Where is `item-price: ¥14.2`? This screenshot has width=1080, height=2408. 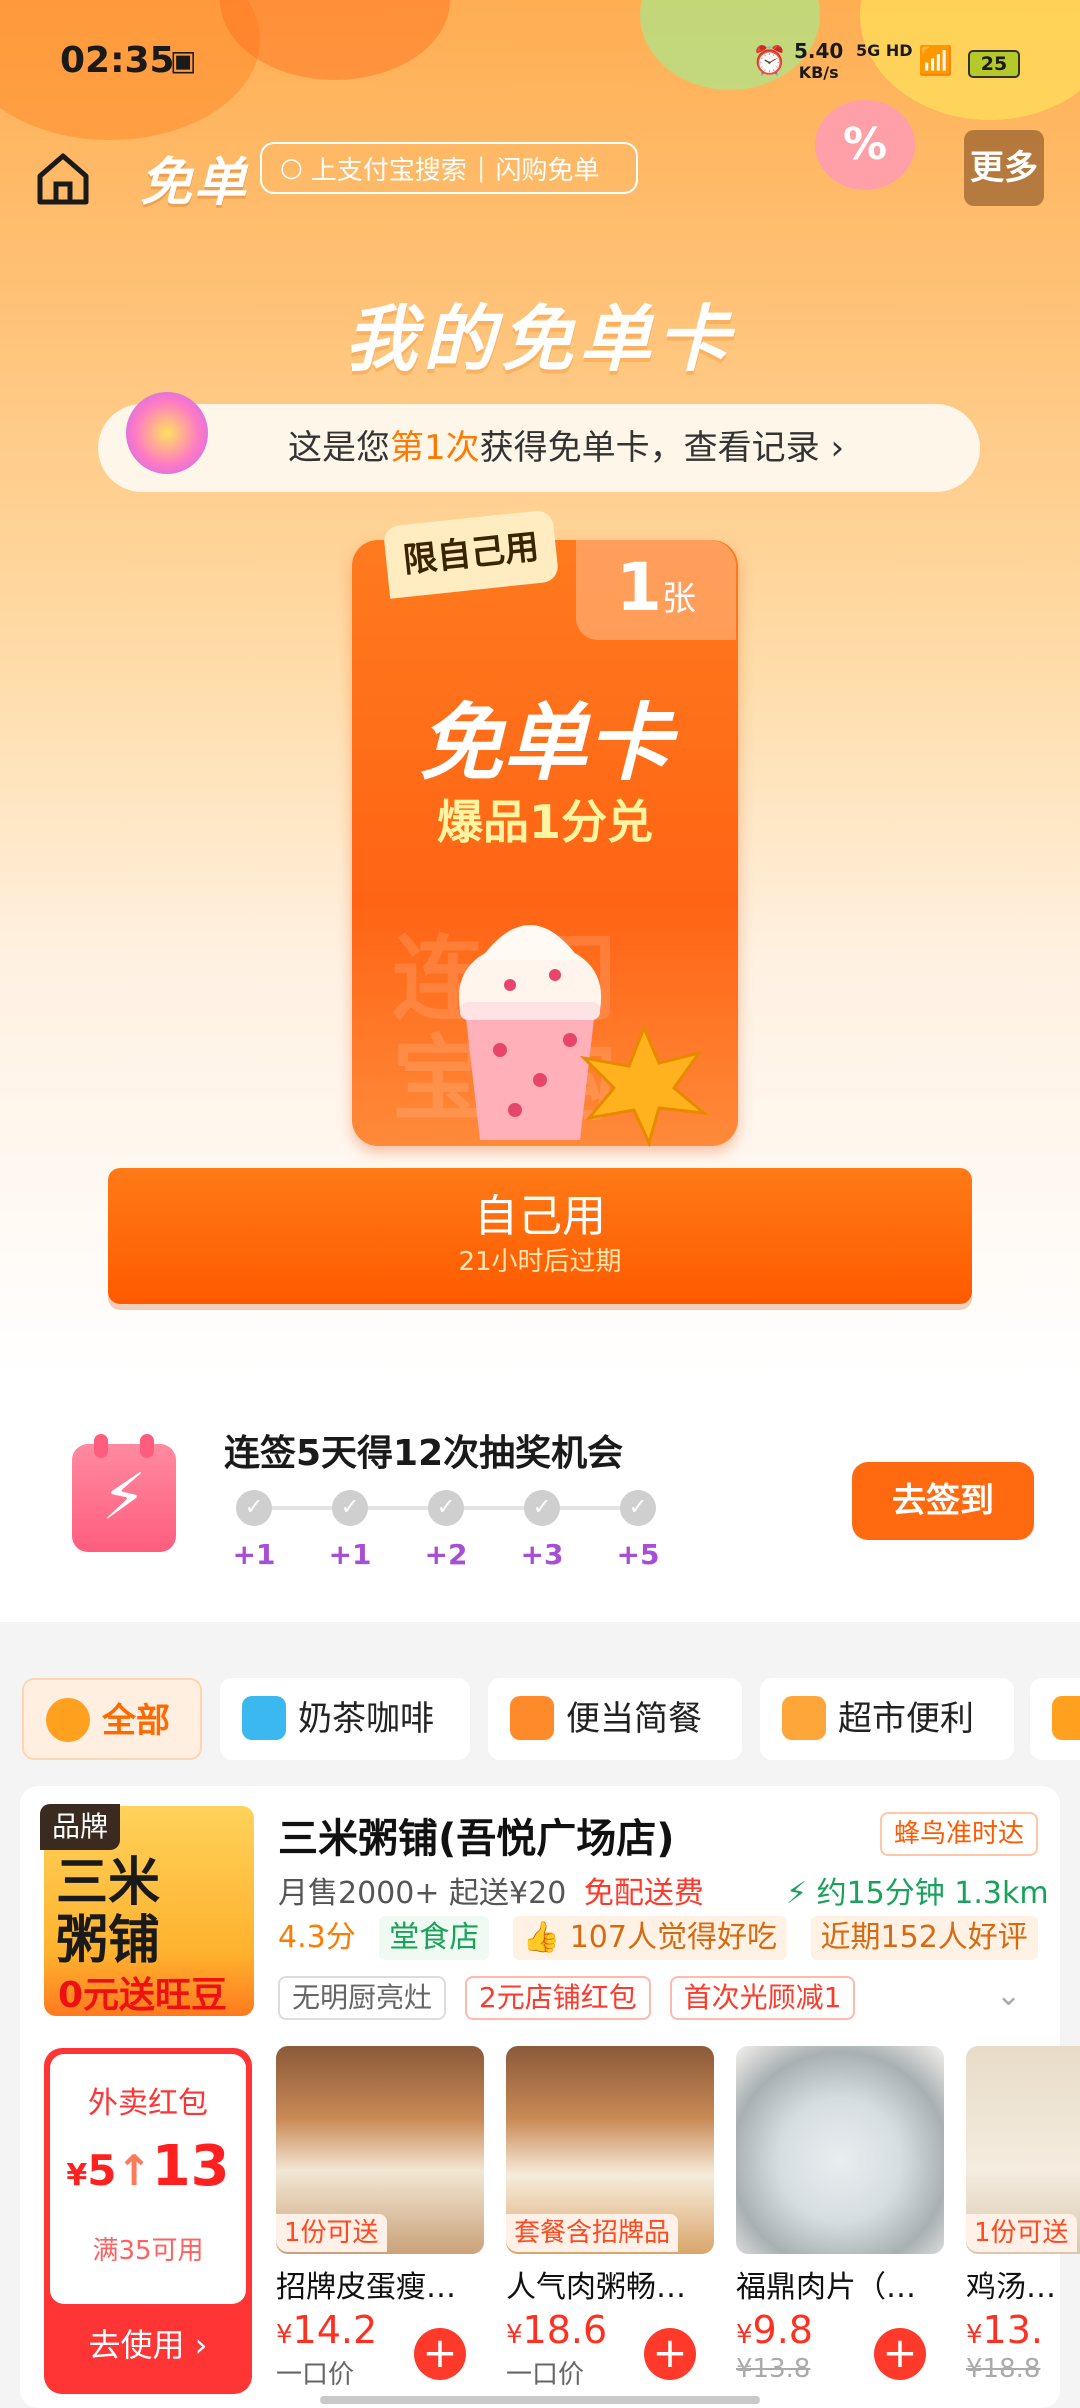 item-price: ¥14.2 is located at coordinates (327, 2330).